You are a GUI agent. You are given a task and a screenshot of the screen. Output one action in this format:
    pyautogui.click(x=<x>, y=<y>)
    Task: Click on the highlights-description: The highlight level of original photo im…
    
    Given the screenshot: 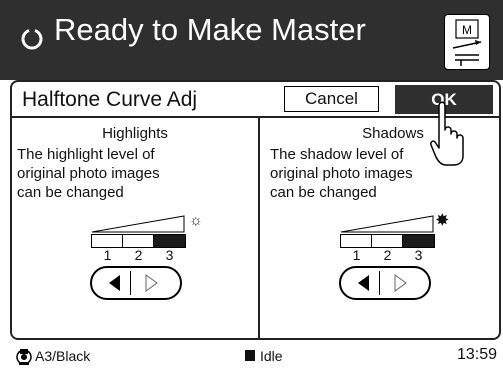 What is the action you would take?
    pyautogui.click(x=117, y=173)
    